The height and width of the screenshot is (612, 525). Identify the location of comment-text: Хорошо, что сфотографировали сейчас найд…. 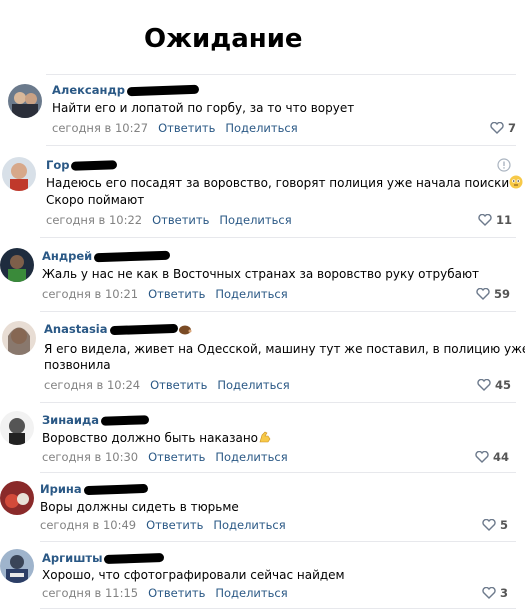
(193, 575).